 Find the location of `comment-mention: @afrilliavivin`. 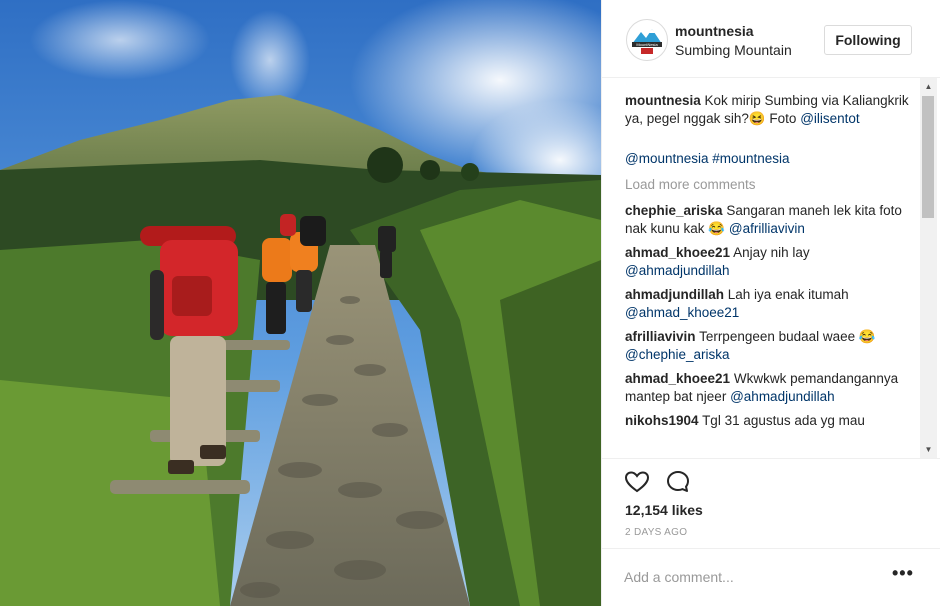

comment-mention: @afrilliavivin is located at coordinates (767, 228).